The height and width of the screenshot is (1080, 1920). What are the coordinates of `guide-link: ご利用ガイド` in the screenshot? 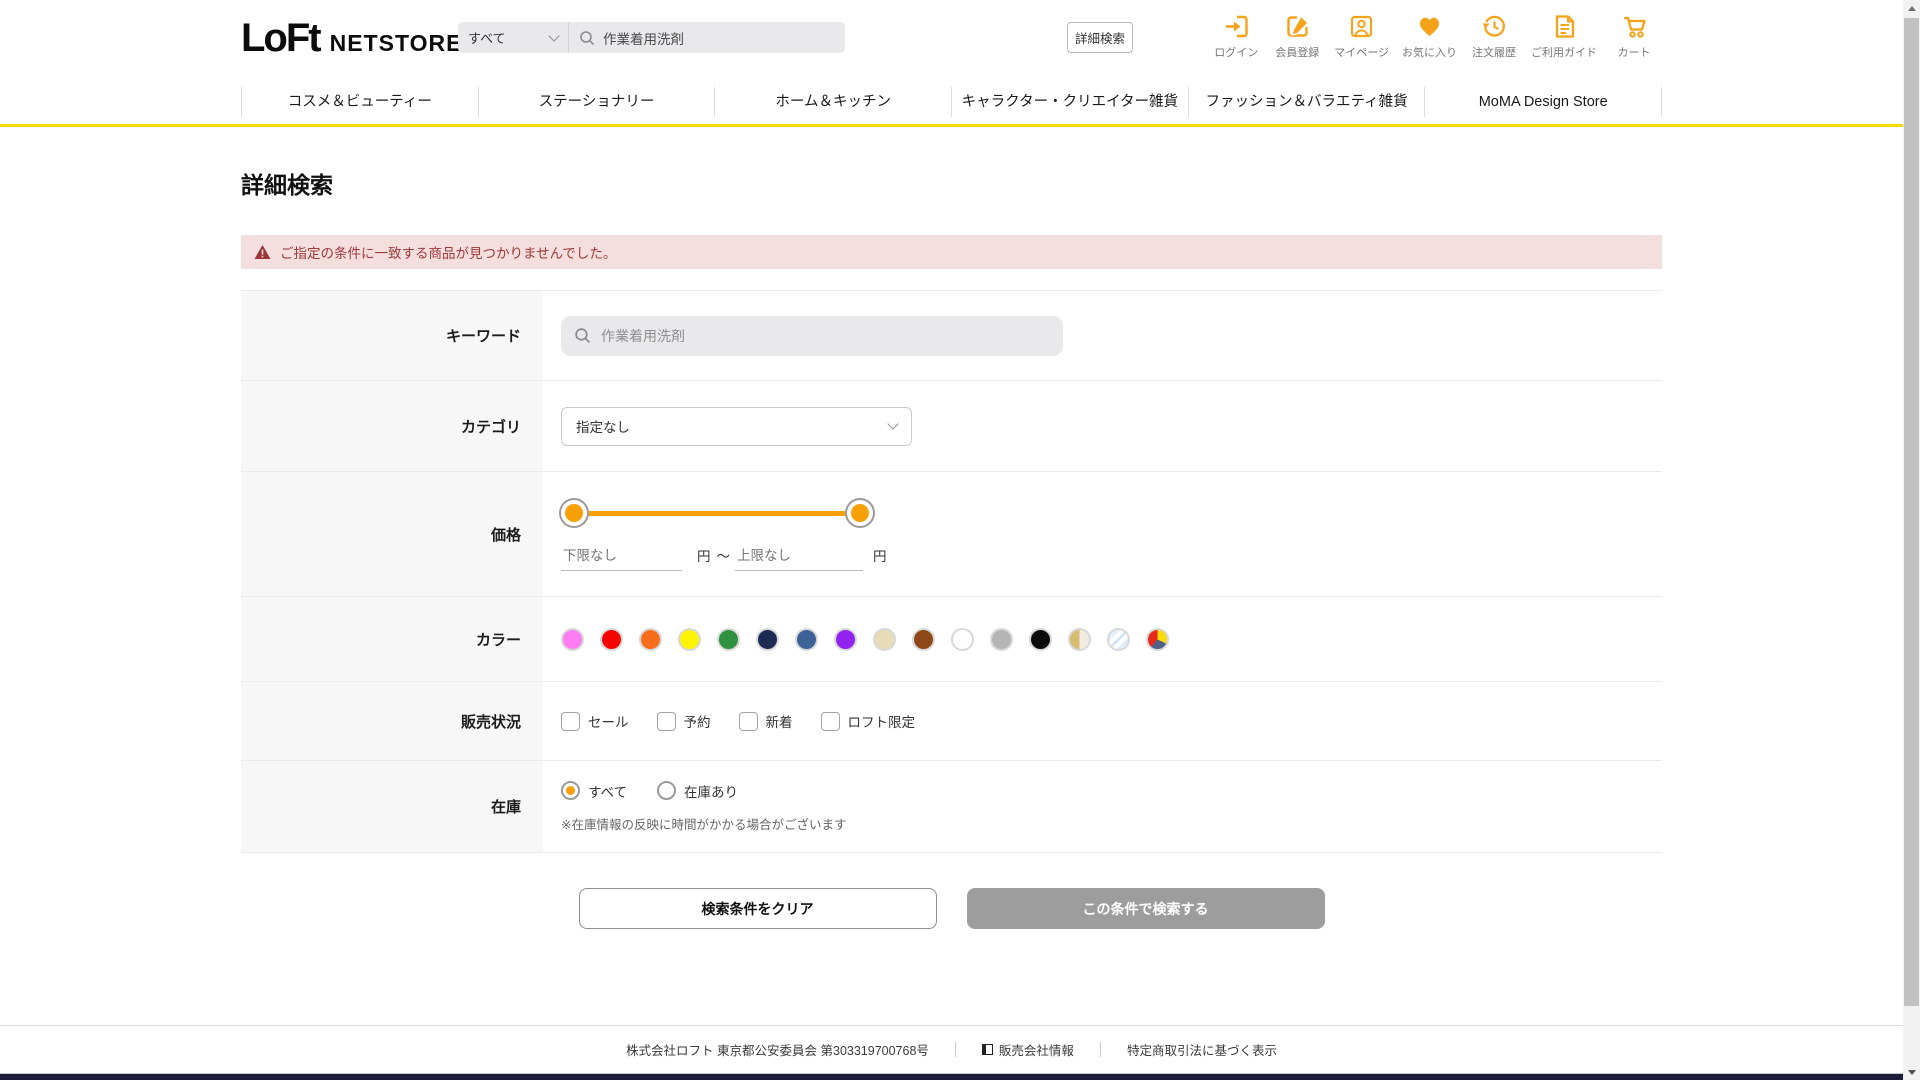 It's located at (1564, 36).